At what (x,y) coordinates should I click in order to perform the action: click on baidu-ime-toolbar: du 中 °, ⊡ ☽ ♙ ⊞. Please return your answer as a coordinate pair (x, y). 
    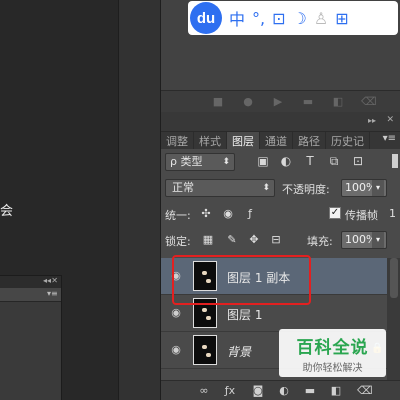
    Looking at the image, I should click on (293, 18).